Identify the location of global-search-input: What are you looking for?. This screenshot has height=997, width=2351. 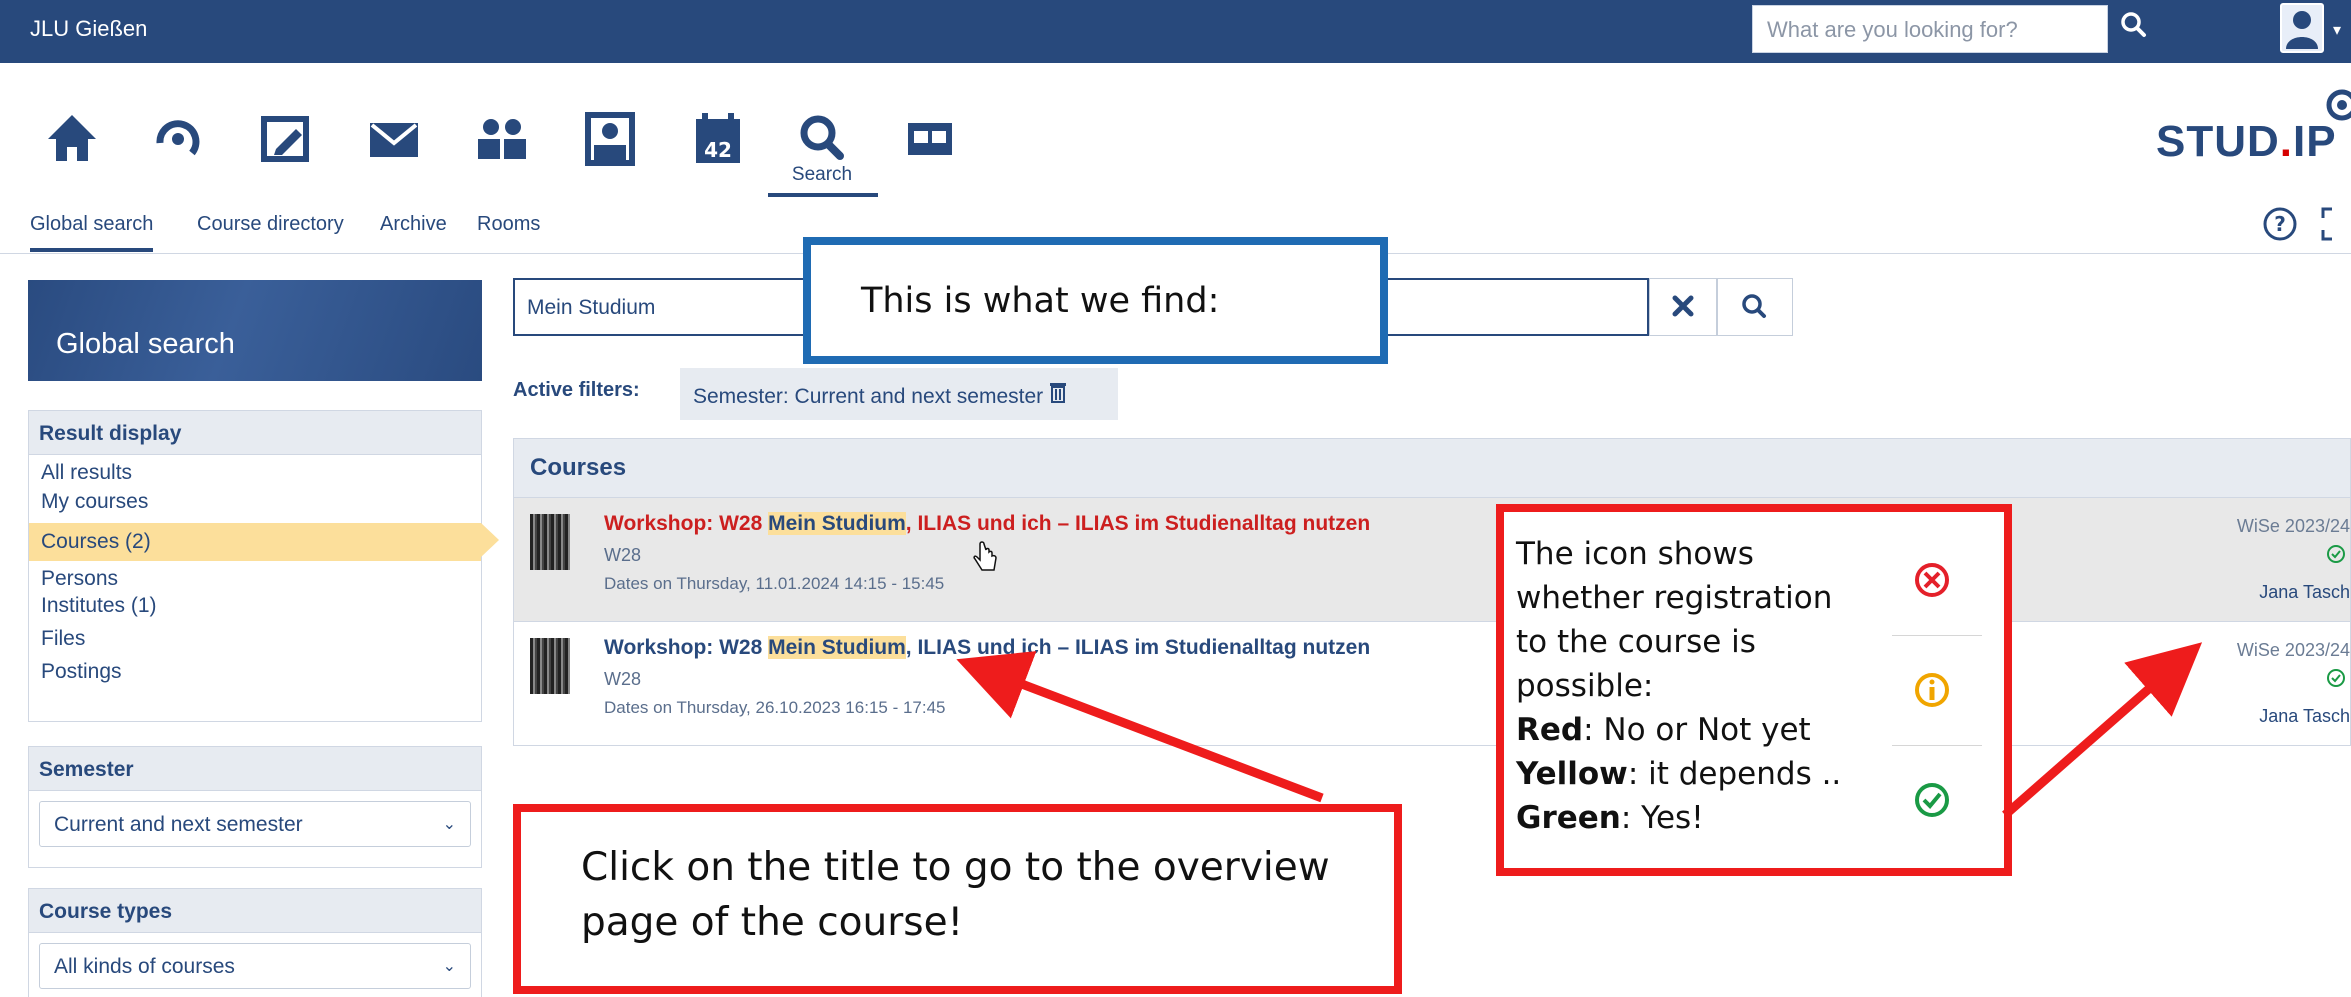
(1930, 29).